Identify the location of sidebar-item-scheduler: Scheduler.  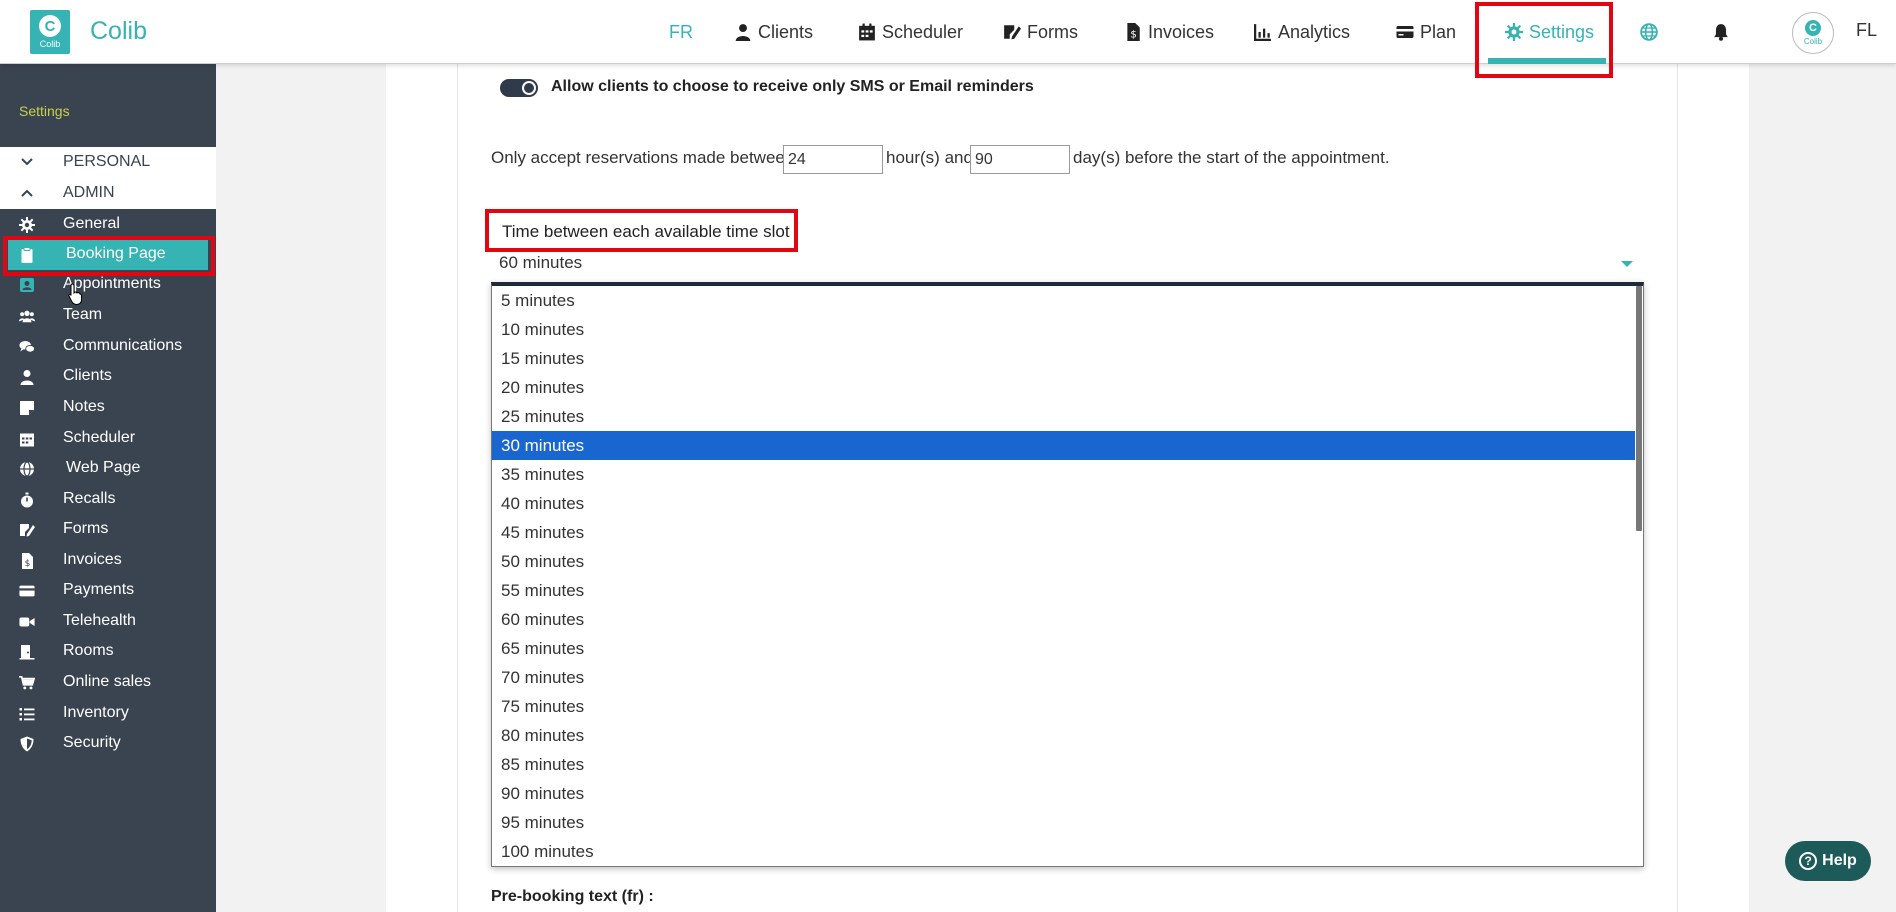
(108, 439).